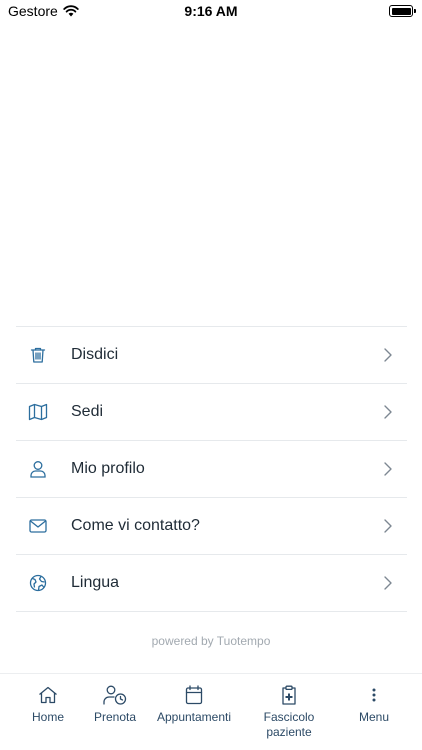 This screenshot has width=422, height=750. What do you see at coordinates (194, 717) in the screenshot?
I see `tab-label: Appuntamenti` at bounding box center [194, 717].